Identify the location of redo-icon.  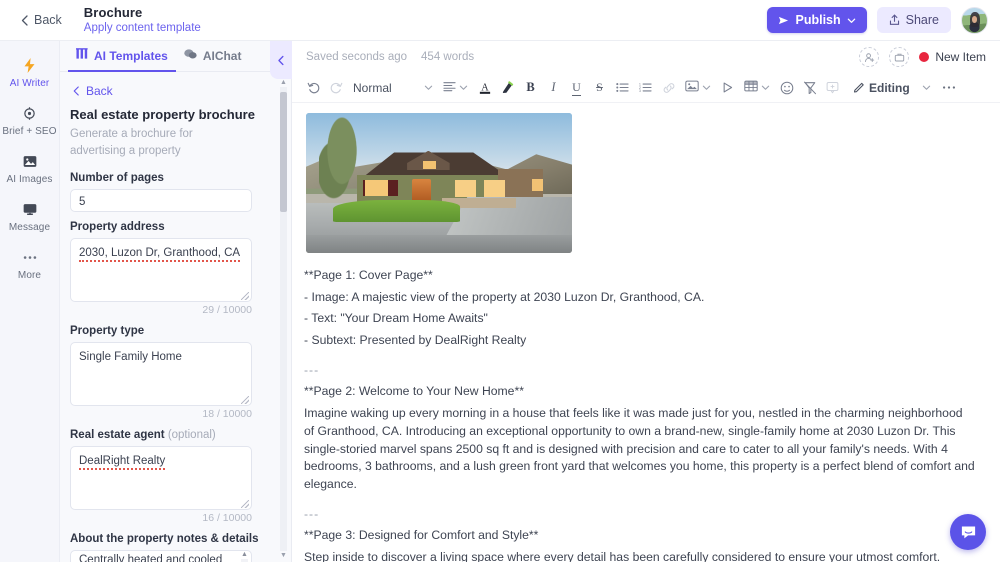
(336, 88).